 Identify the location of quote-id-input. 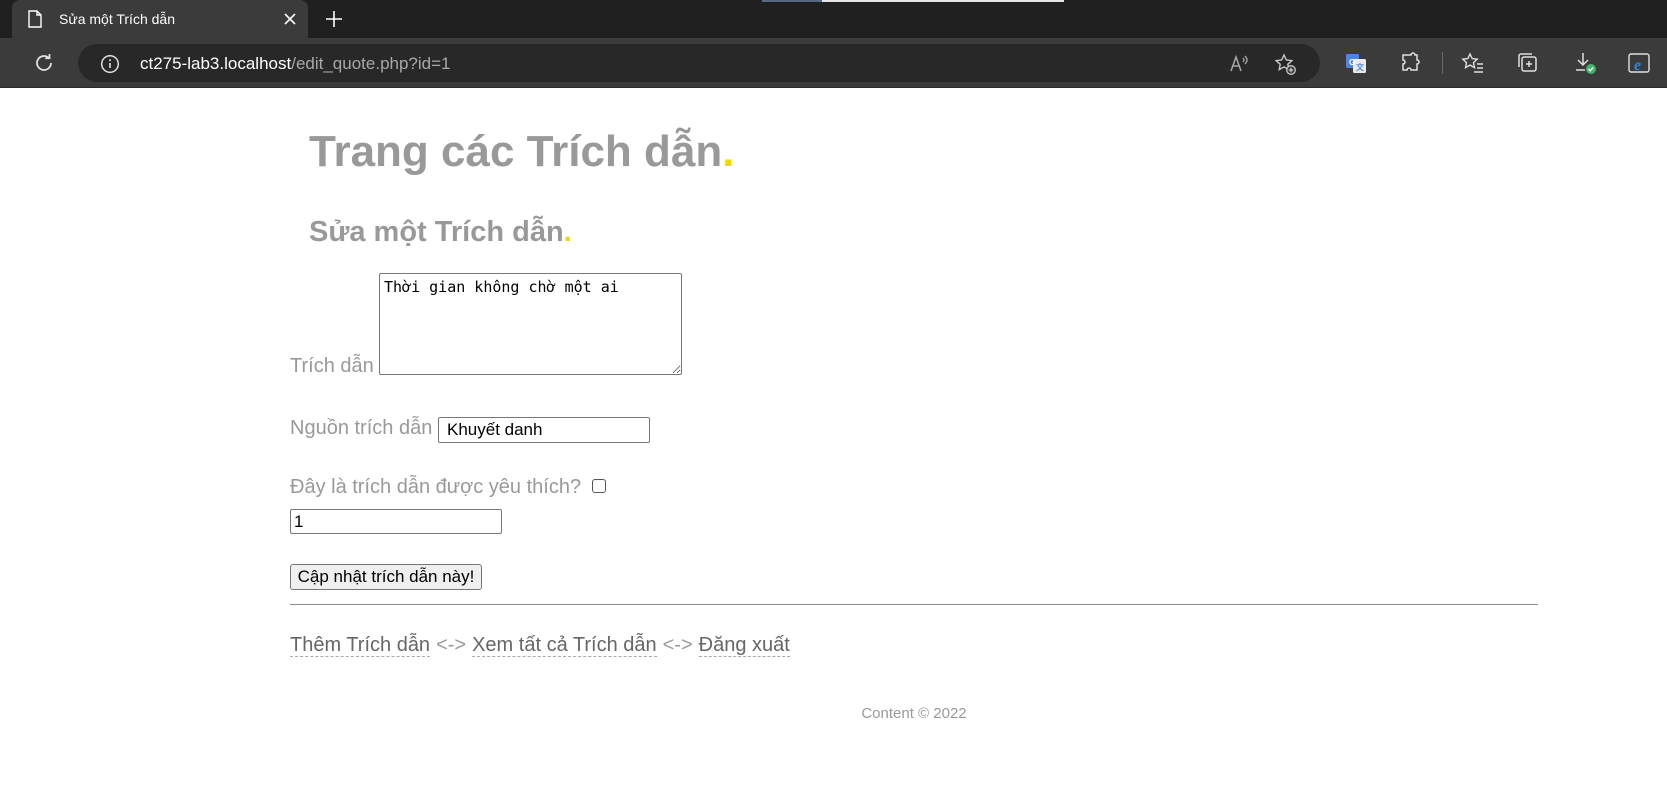
(396, 521).